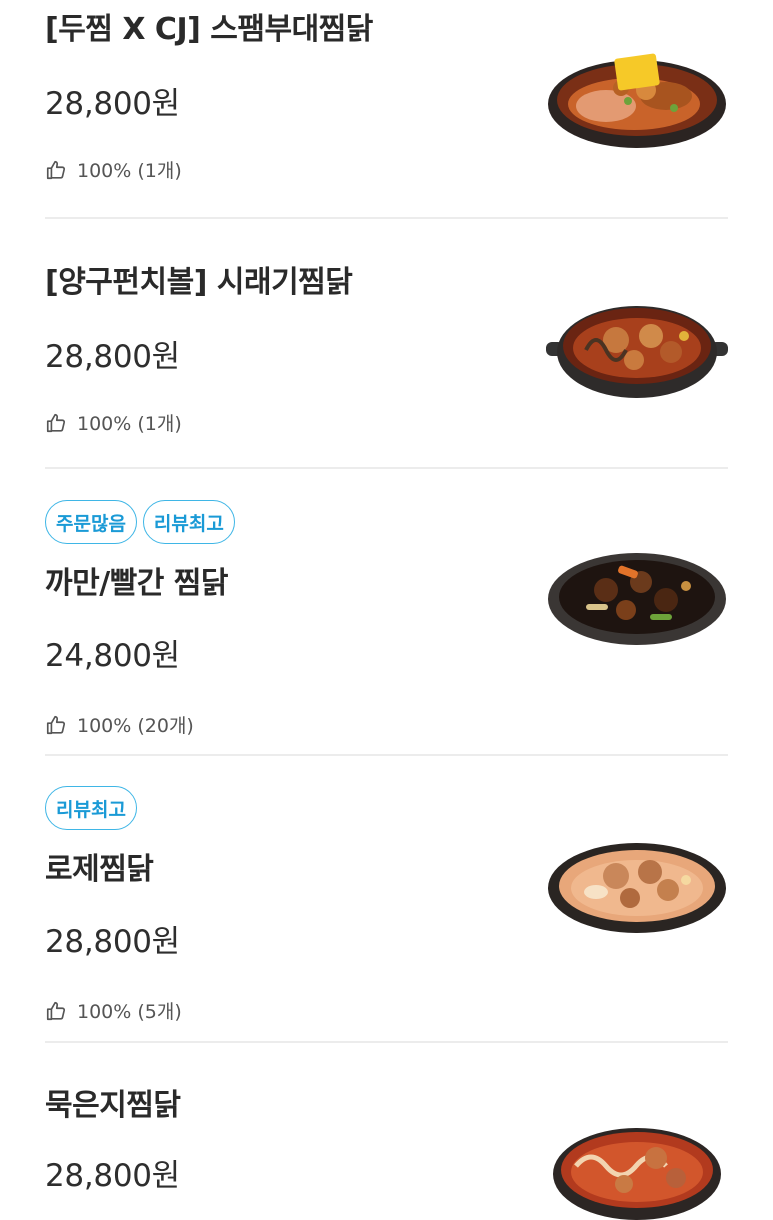 This screenshot has height=1220, width=773. Describe the element at coordinates (135, 726) in the screenshot. I see `rating-text: 100% (20개)` at that location.